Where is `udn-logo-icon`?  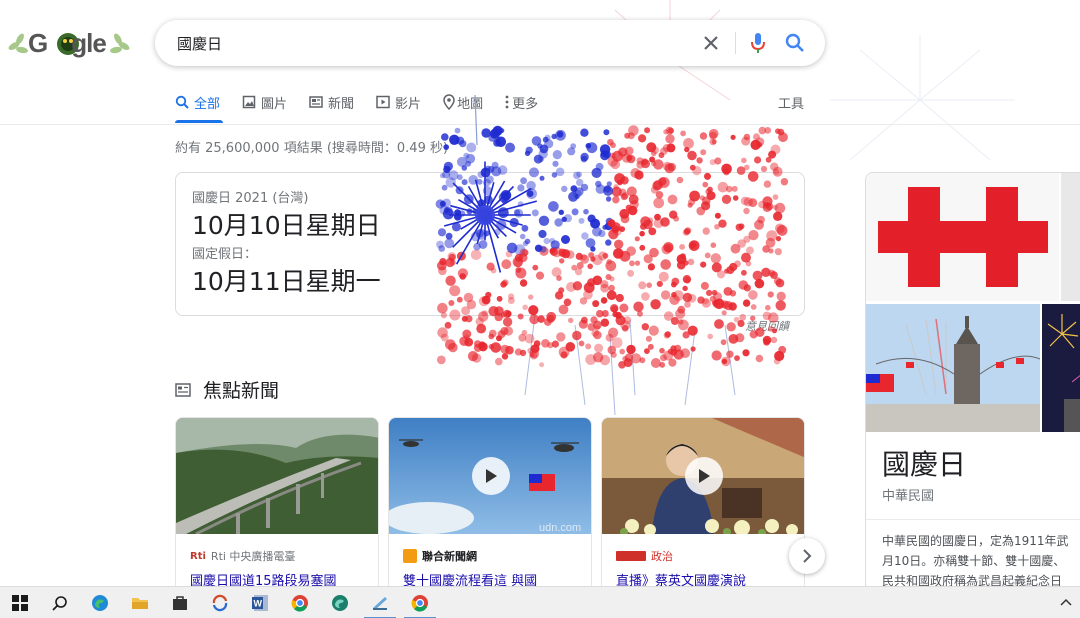
udn-logo-icon is located at coordinates (410, 556).